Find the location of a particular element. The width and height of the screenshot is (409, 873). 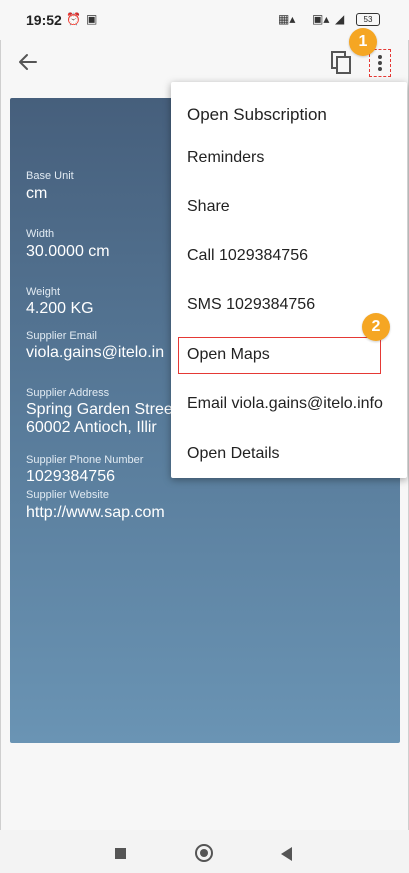

menu-item-call: Call 1029384756 is located at coordinates (247, 256).